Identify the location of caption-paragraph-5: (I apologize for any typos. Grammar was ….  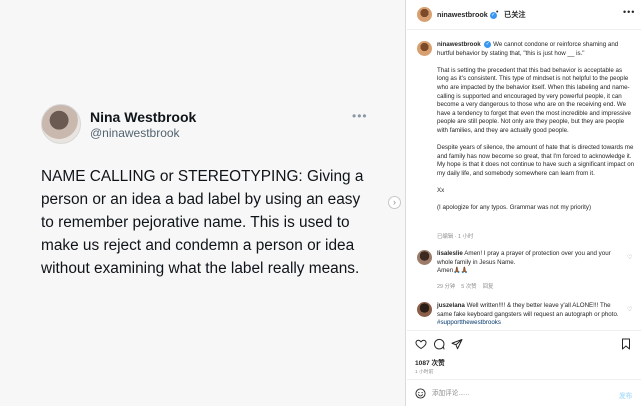
(514, 208).